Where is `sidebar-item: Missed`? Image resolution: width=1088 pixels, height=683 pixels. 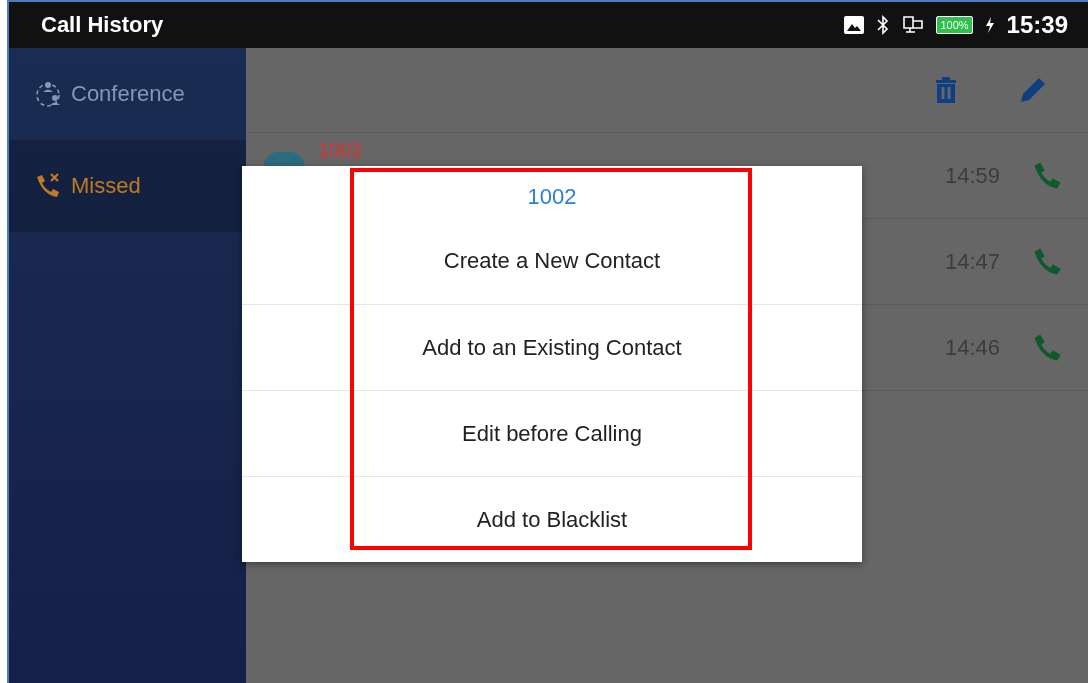 sidebar-item: Missed is located at coordinates (127, 186).